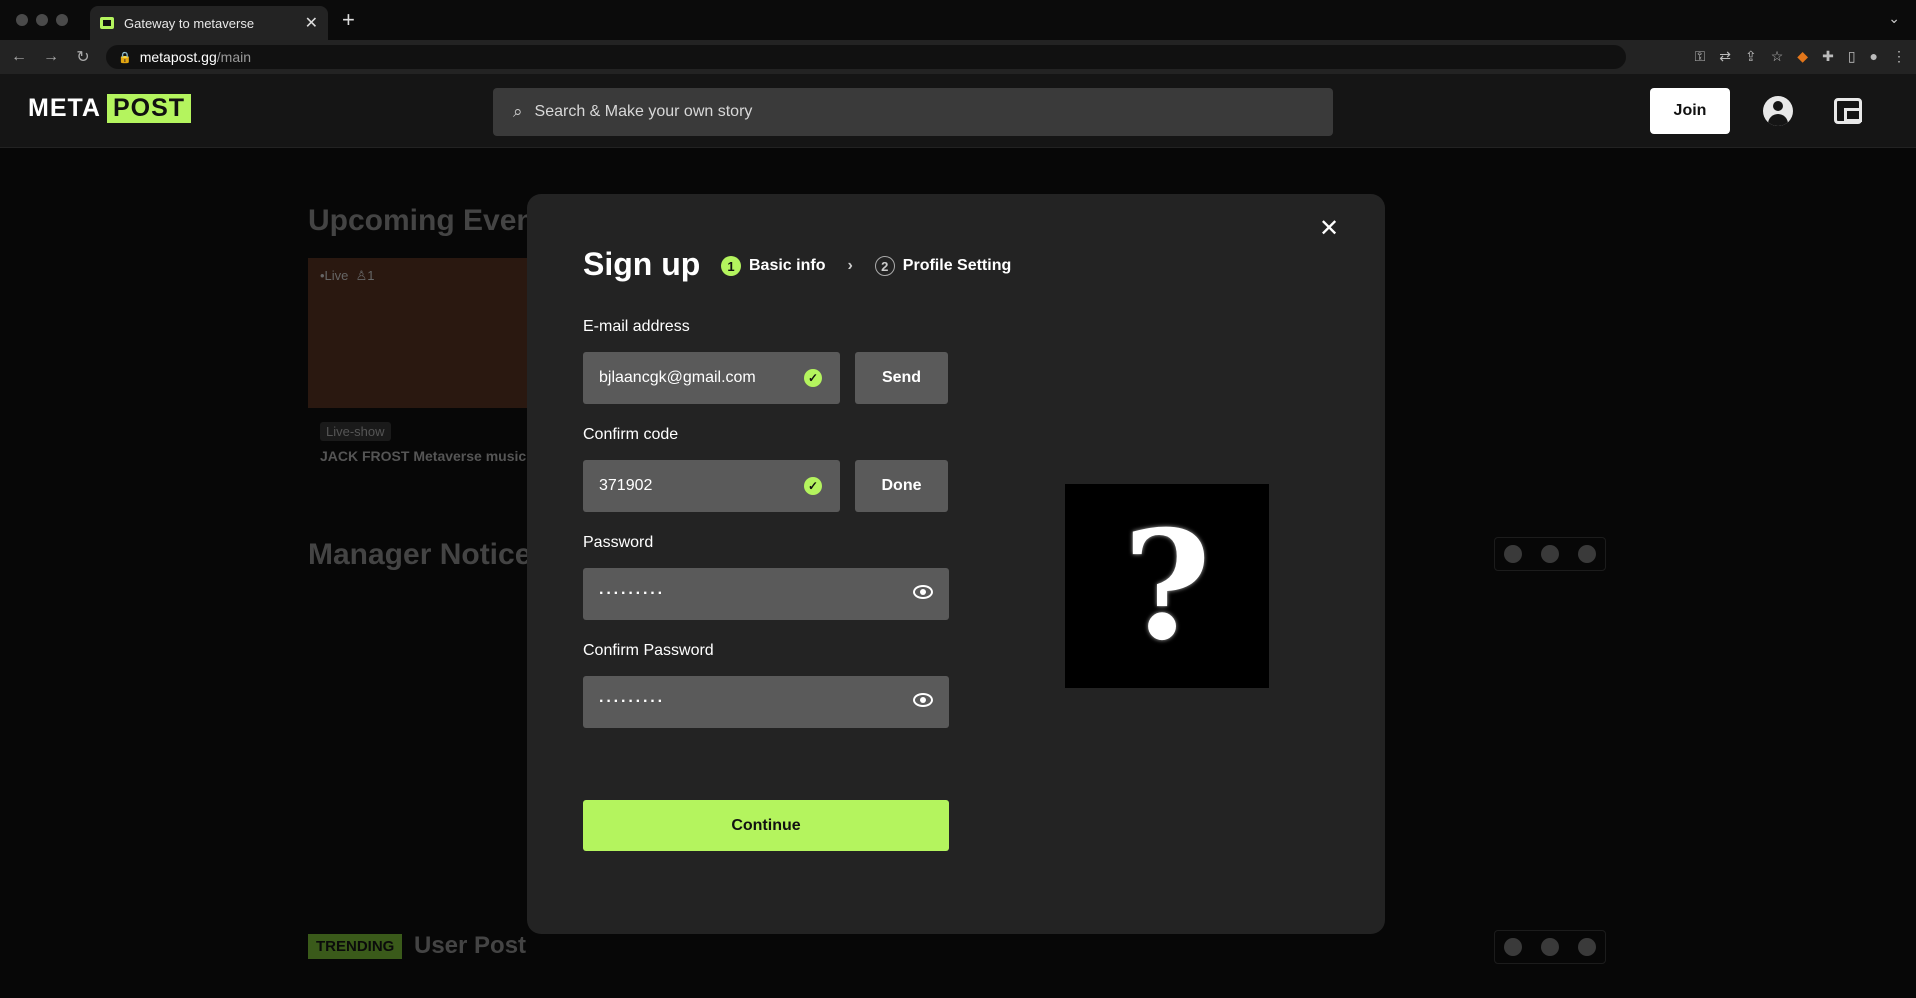  Describe the element at coordinates (355, 431) in the screenshot. I see `live-show-tag: Live-show` at that location.